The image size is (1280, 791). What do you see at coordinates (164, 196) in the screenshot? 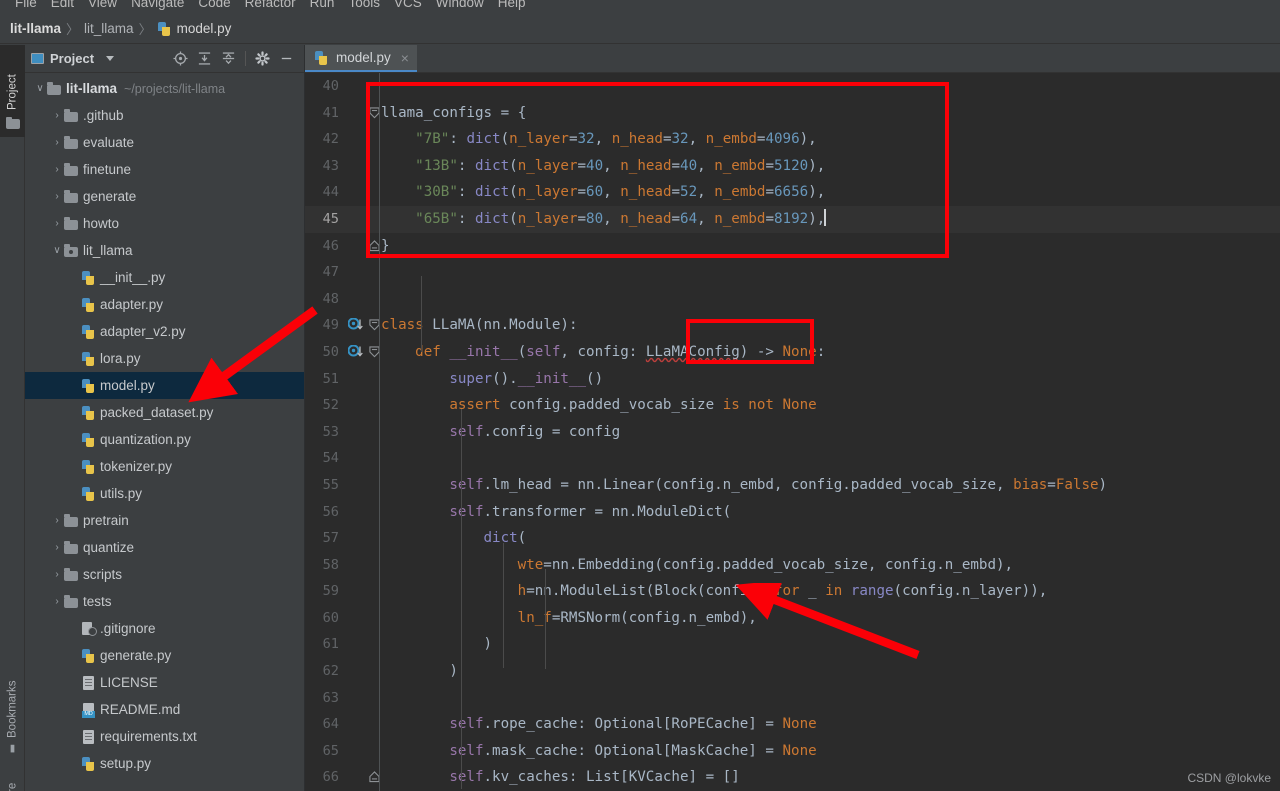
I see `tree-item: › generate` at bounding box center [164, 196].